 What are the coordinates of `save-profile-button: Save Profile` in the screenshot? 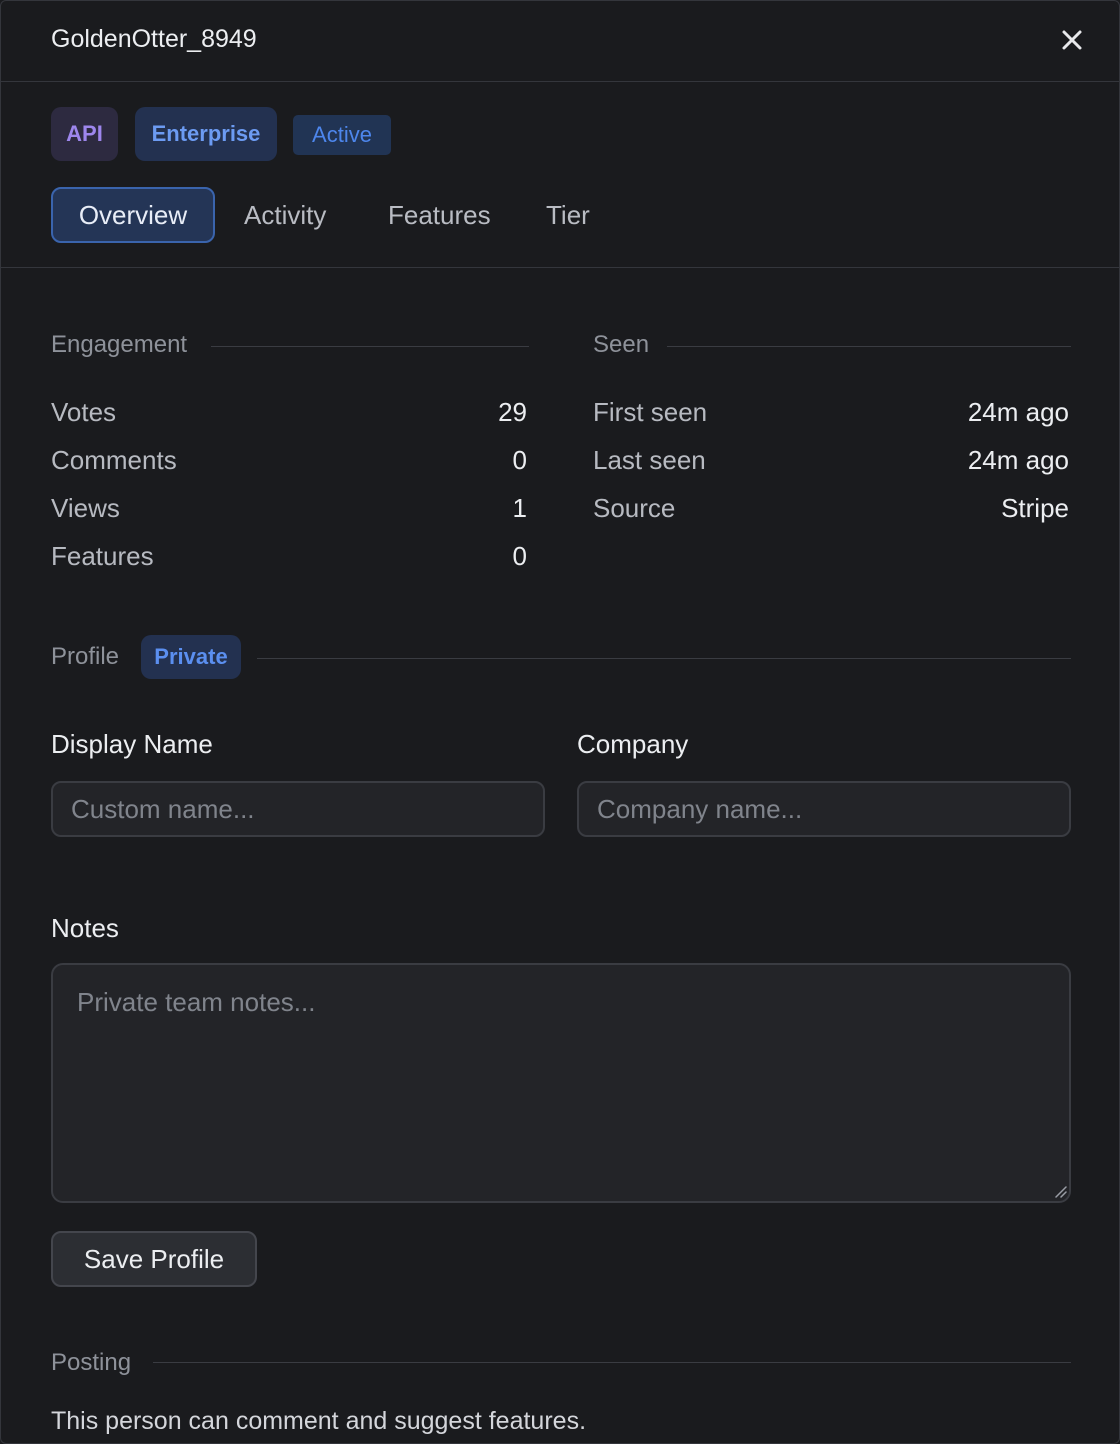 It's located at (154, 1259).